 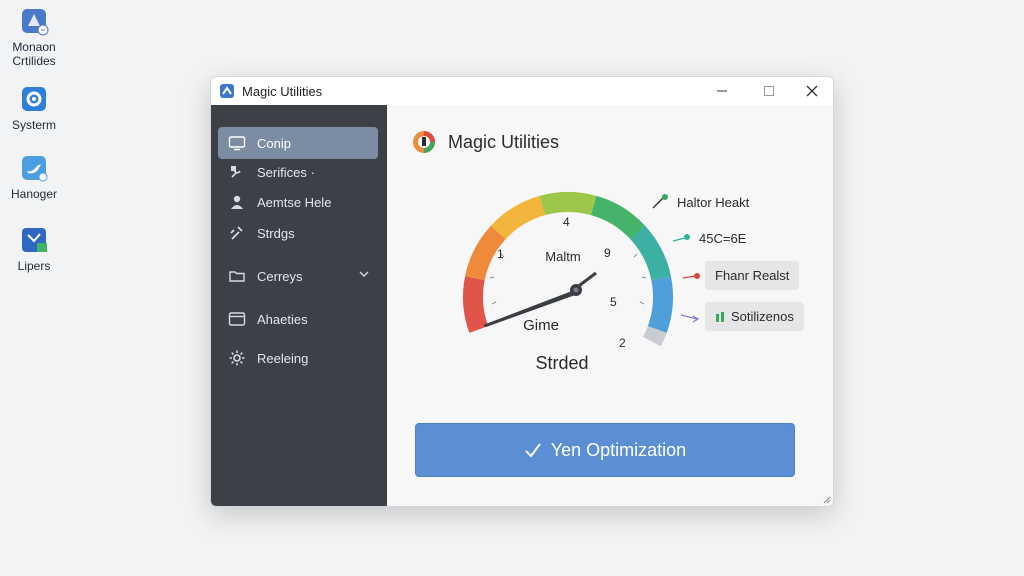 I want to click on desktop-icon-1: Monaon Crtilides, so click(x=34, y=37).